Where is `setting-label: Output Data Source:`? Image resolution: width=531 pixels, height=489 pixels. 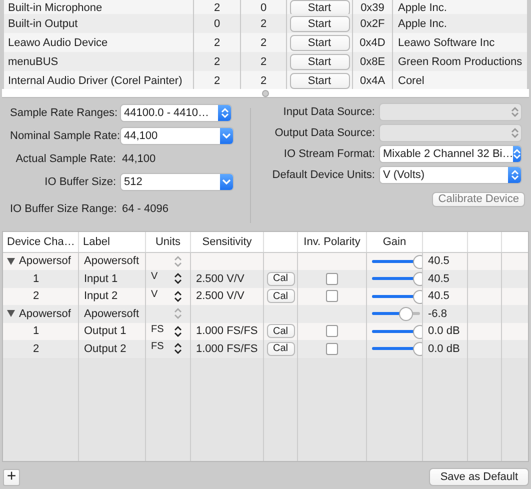
setting-label: Output Data Source: is located at coordinates (324, 133).